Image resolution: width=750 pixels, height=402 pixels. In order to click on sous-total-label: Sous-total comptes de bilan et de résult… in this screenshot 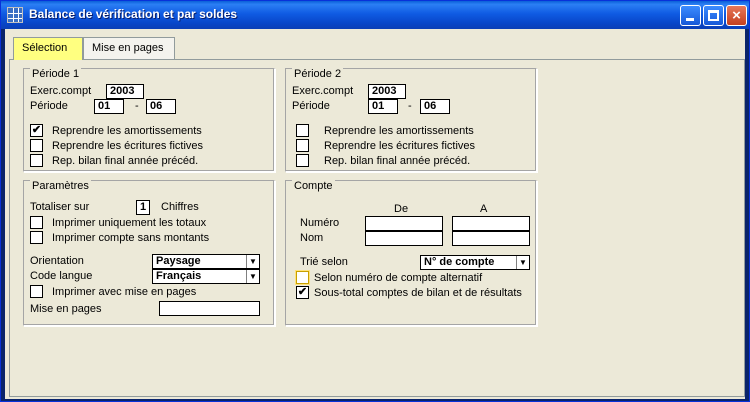, I will do `click(418, 293)`.